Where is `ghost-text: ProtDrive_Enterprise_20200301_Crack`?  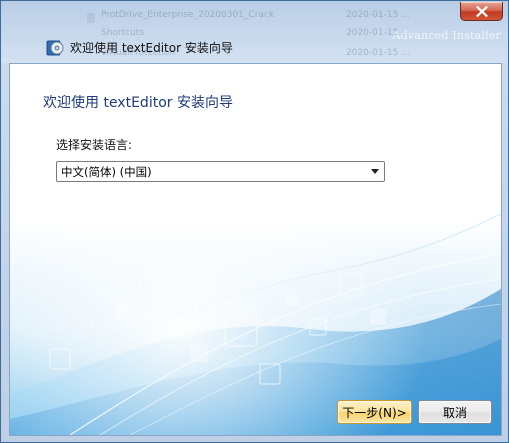 ghost-text: ProtDrive_Enterprise_20200301_Crack is located at coordinates (188, 15).